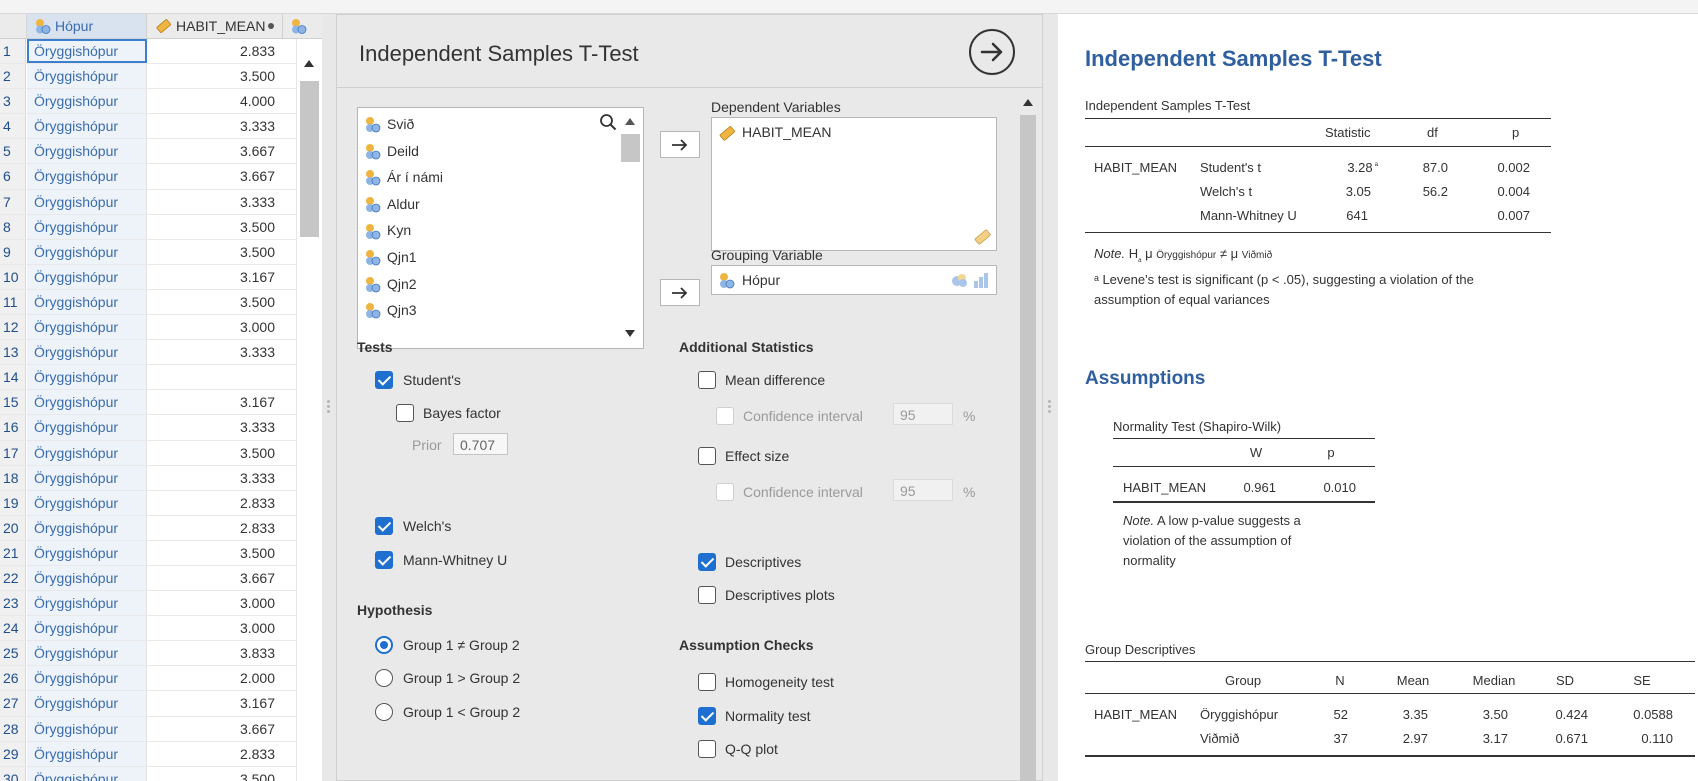  What do you see at coordinates (13, 527) in the screenshot?
I see `row-number: 20` at bounding box center [13, 527].